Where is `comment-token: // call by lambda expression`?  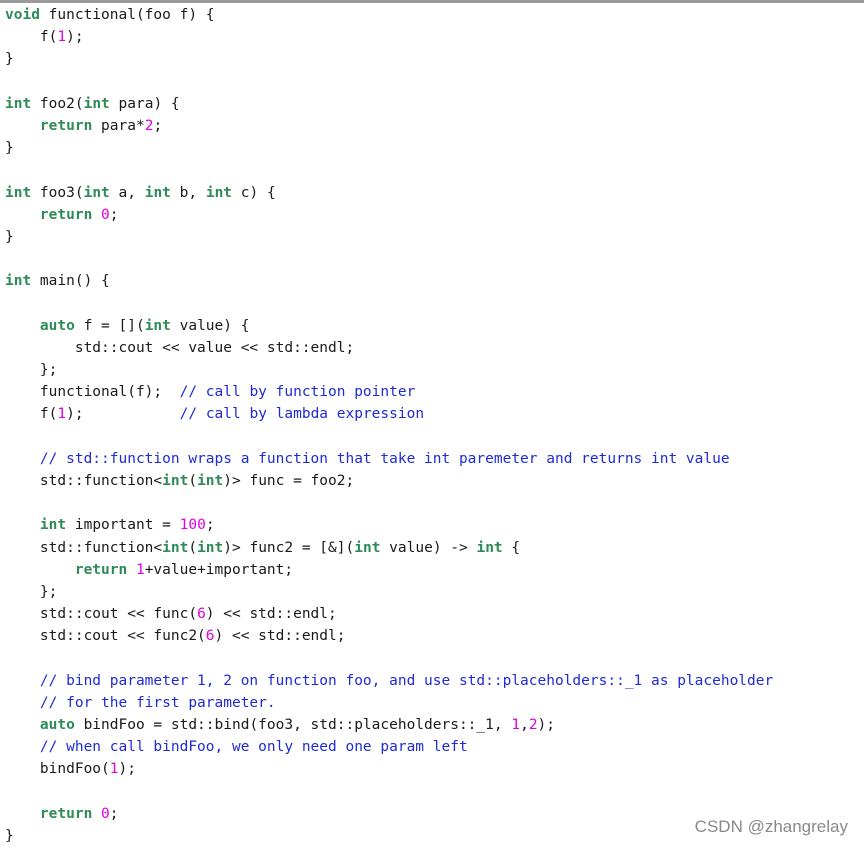 comment-token: // call by lambda expression is located at coordinates (302, 414).